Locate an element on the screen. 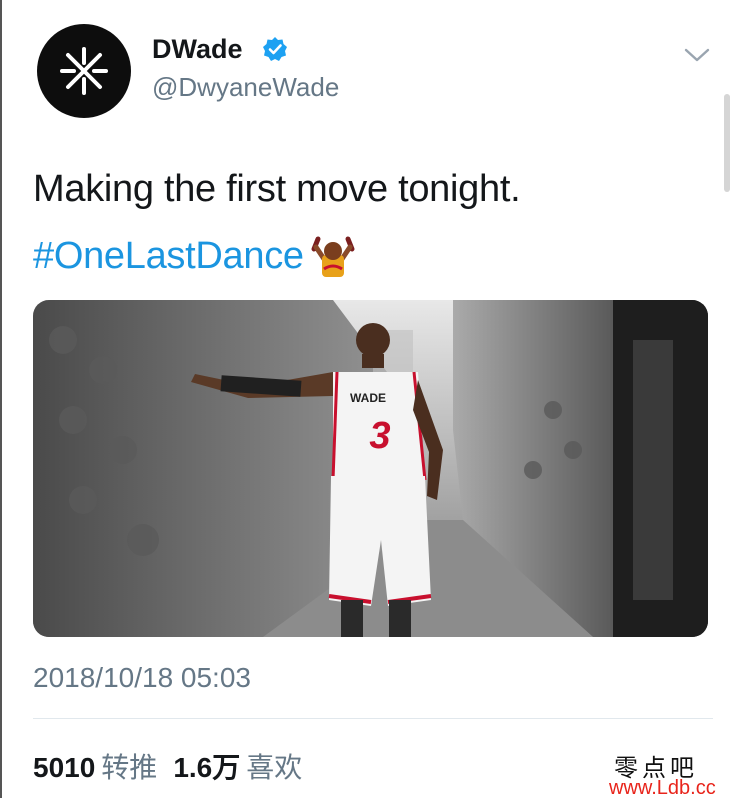 This screenshot has width=734, height=800. jersey-name: WADE is located at coordinates (368, 398).